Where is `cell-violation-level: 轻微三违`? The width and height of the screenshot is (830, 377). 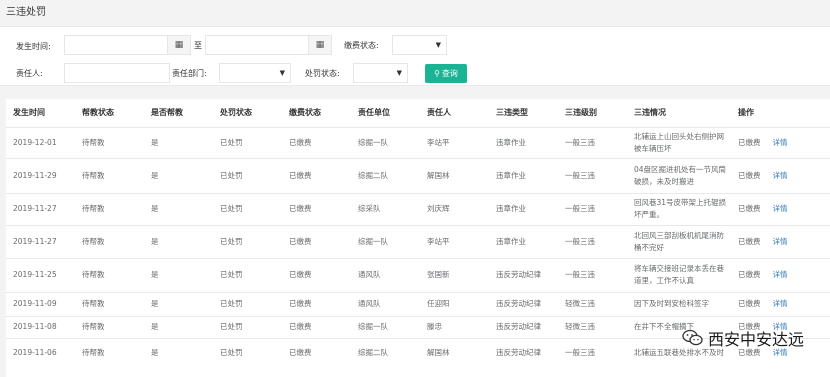 cell-violation-level: 轻微三违 is located at coordinates (592, 303).